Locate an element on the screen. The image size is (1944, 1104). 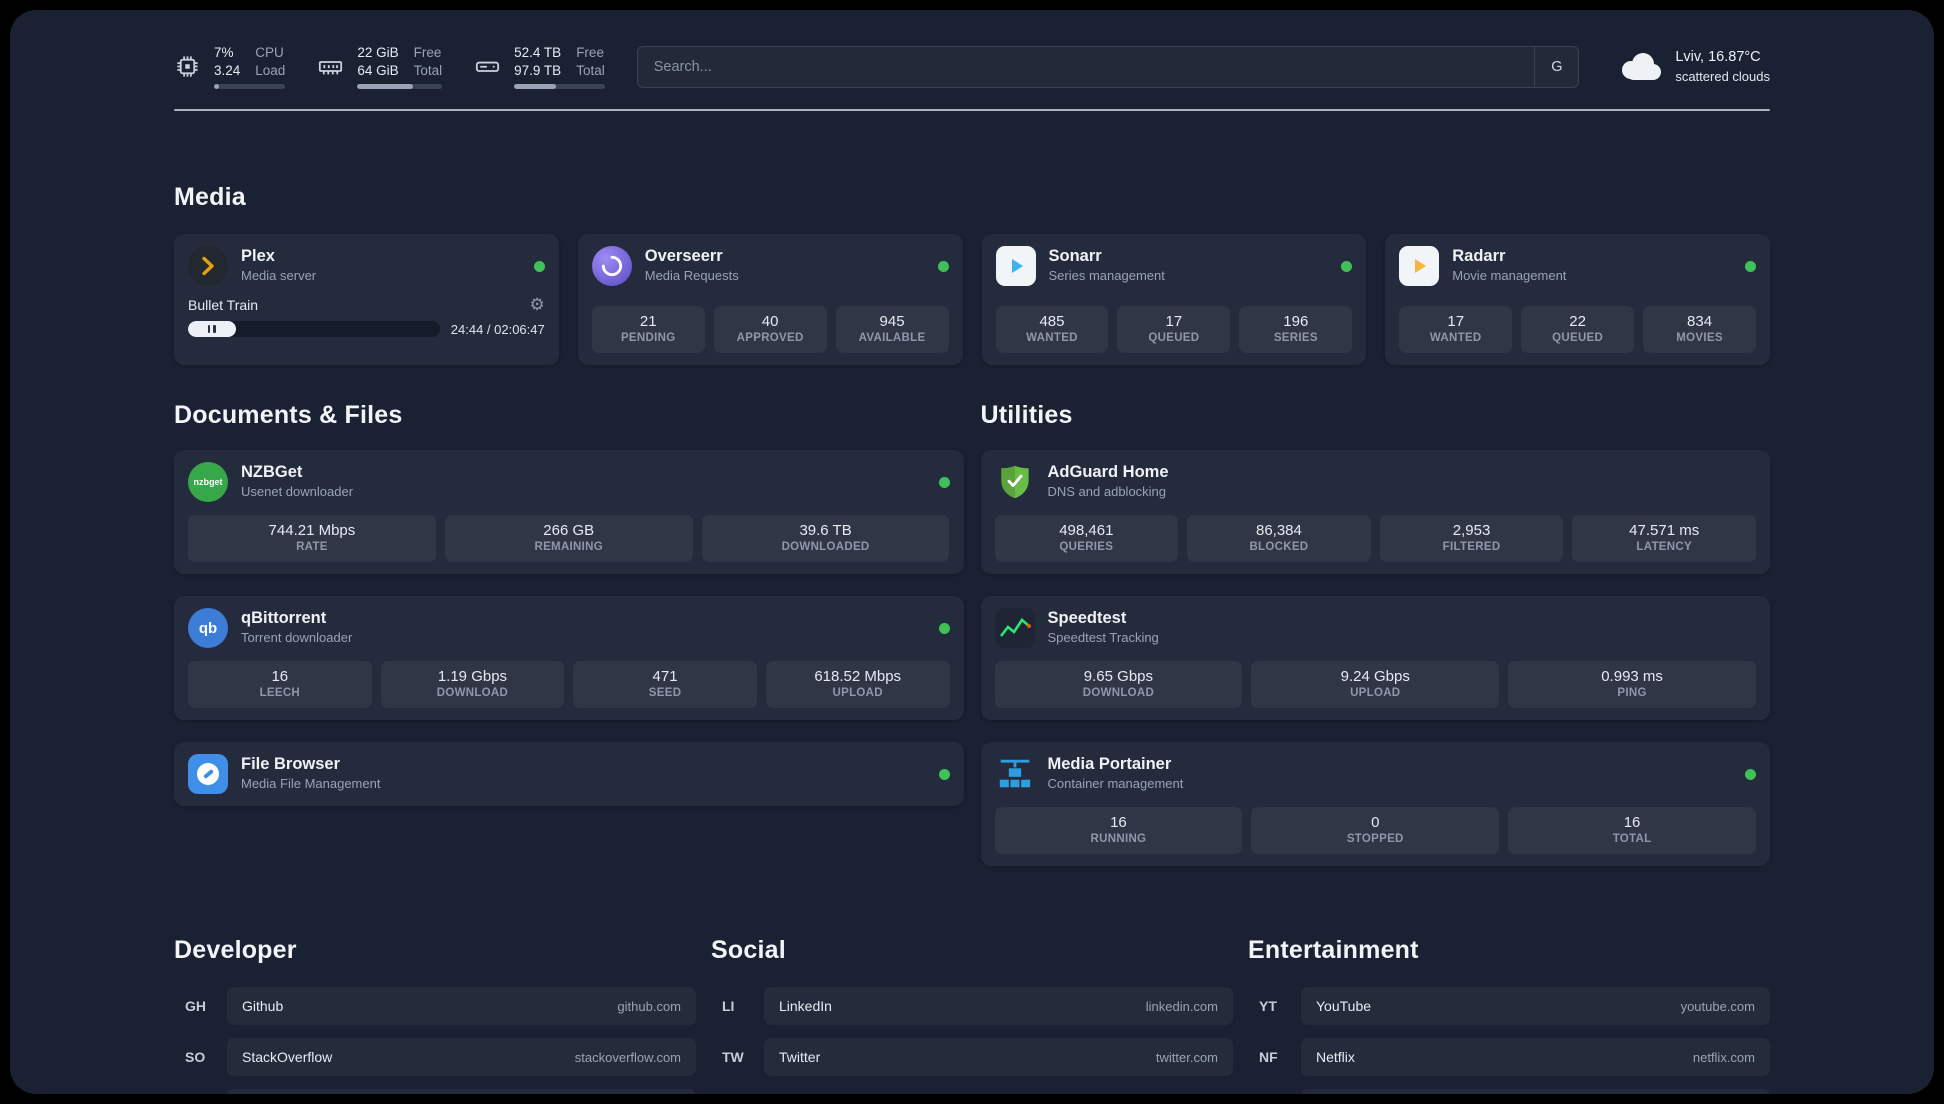
bookmark-stackoverflow: SO StackOverflow stackoverflow.com is located at coordinates (435, 1057).